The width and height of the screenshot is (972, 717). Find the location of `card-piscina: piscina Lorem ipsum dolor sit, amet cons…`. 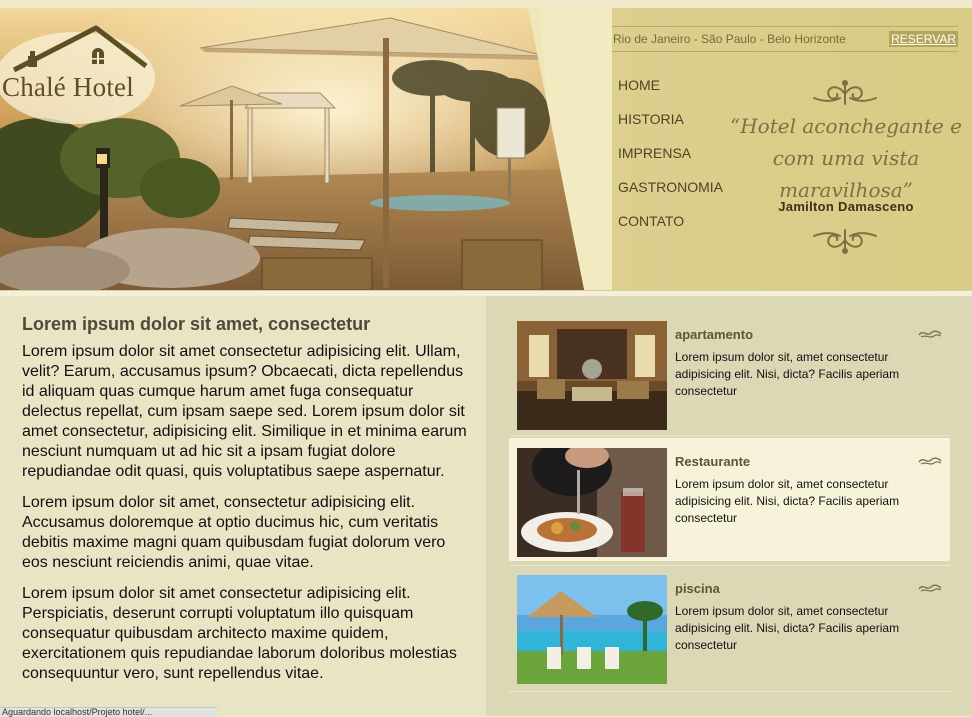

card-piscina: piscina Lorem ipsum dolor sit, amet cons… is located at coordinates (729, 626).